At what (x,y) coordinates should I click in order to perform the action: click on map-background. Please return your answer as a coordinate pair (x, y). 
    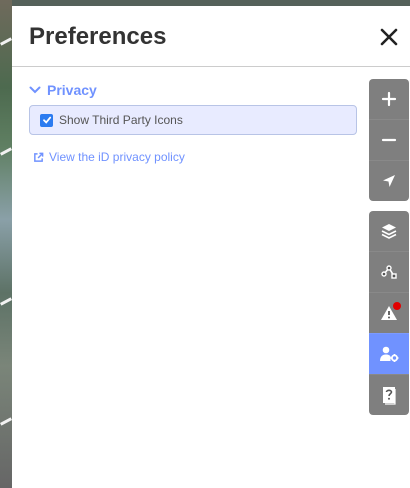
    Looking at the image, I should click on (6, 244).